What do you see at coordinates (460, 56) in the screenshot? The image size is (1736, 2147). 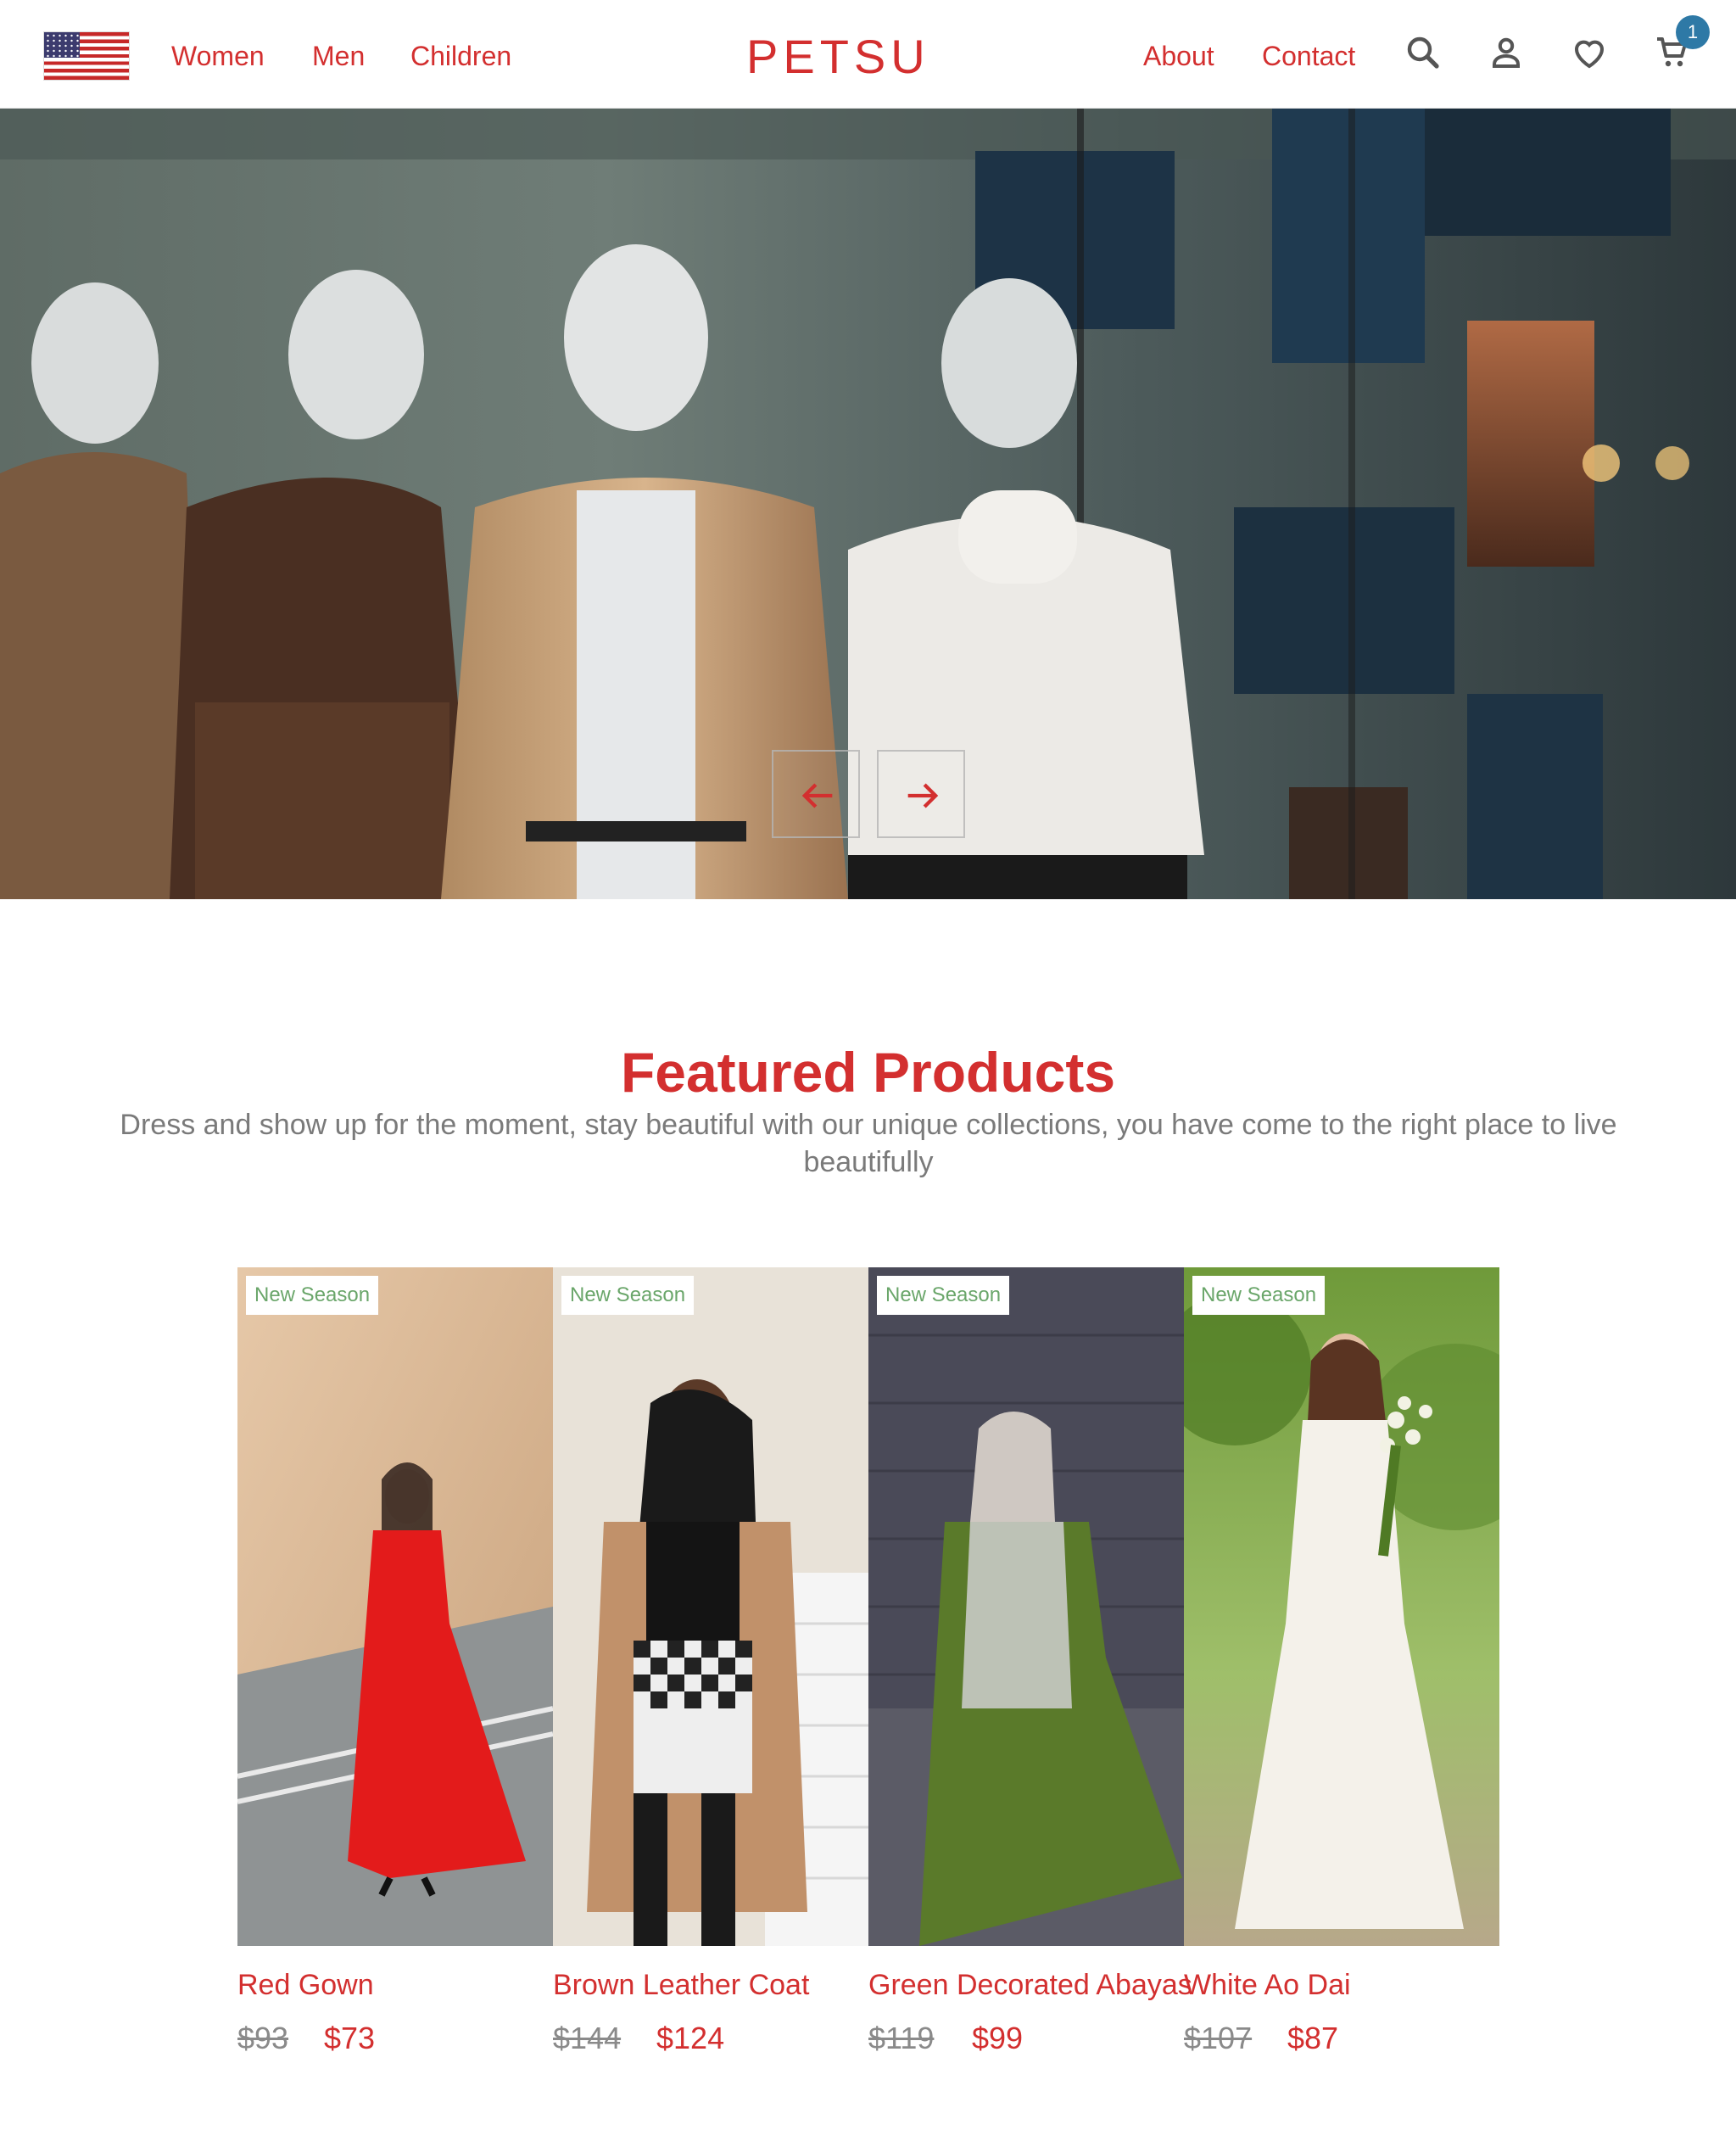 I see `nav-link-children: Children` at bounding box center [460, 56].